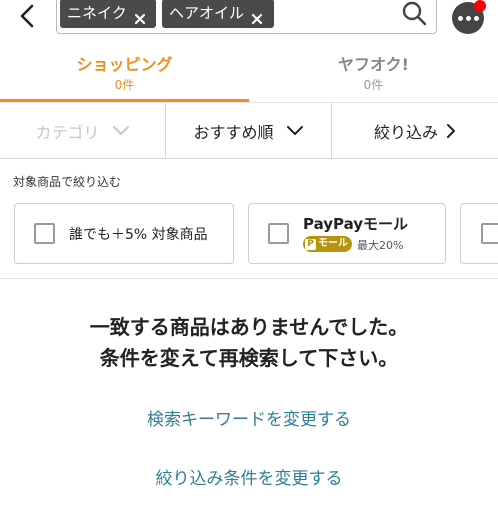  I want to click on header: ニネイク ヘアオイル, so click(249, 20).